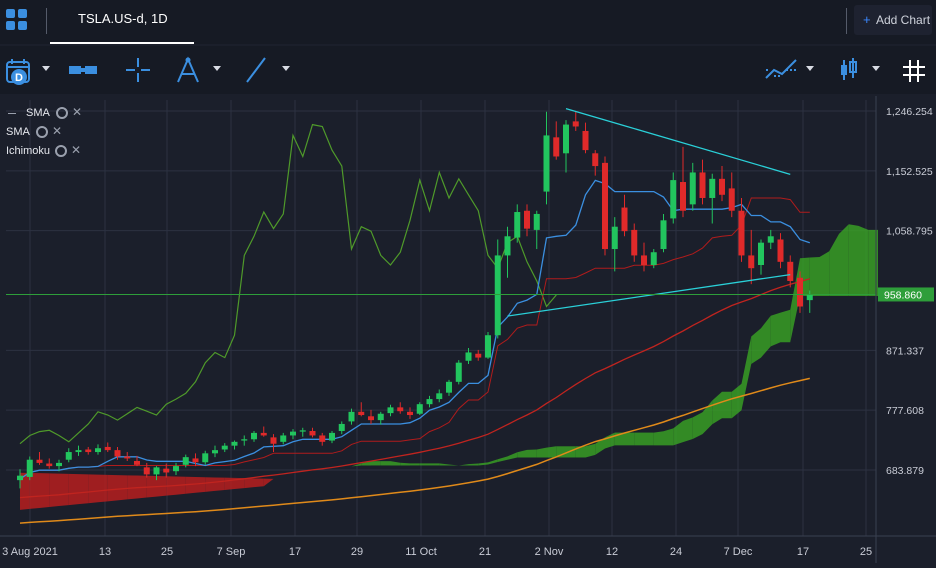 This screenshot has width=936, height=568. Describe the element at coordinates (138, 70) in the screenshot. I see `crosshair-icon` at that location.